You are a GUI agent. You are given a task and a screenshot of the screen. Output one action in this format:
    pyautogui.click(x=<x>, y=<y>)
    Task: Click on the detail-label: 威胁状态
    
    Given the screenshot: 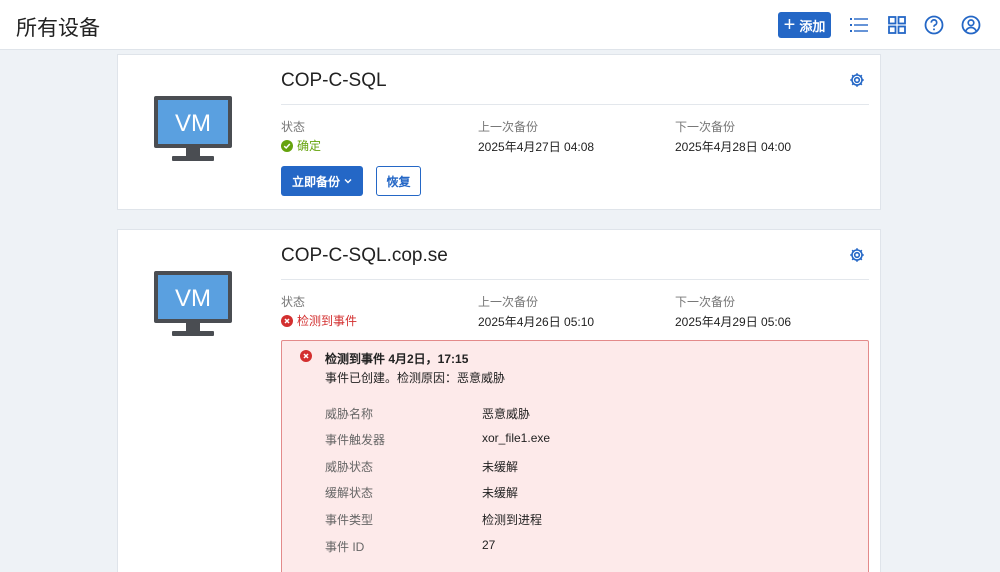 What is the action you would take?
    pyautogui.click(x=349, y=467)
    